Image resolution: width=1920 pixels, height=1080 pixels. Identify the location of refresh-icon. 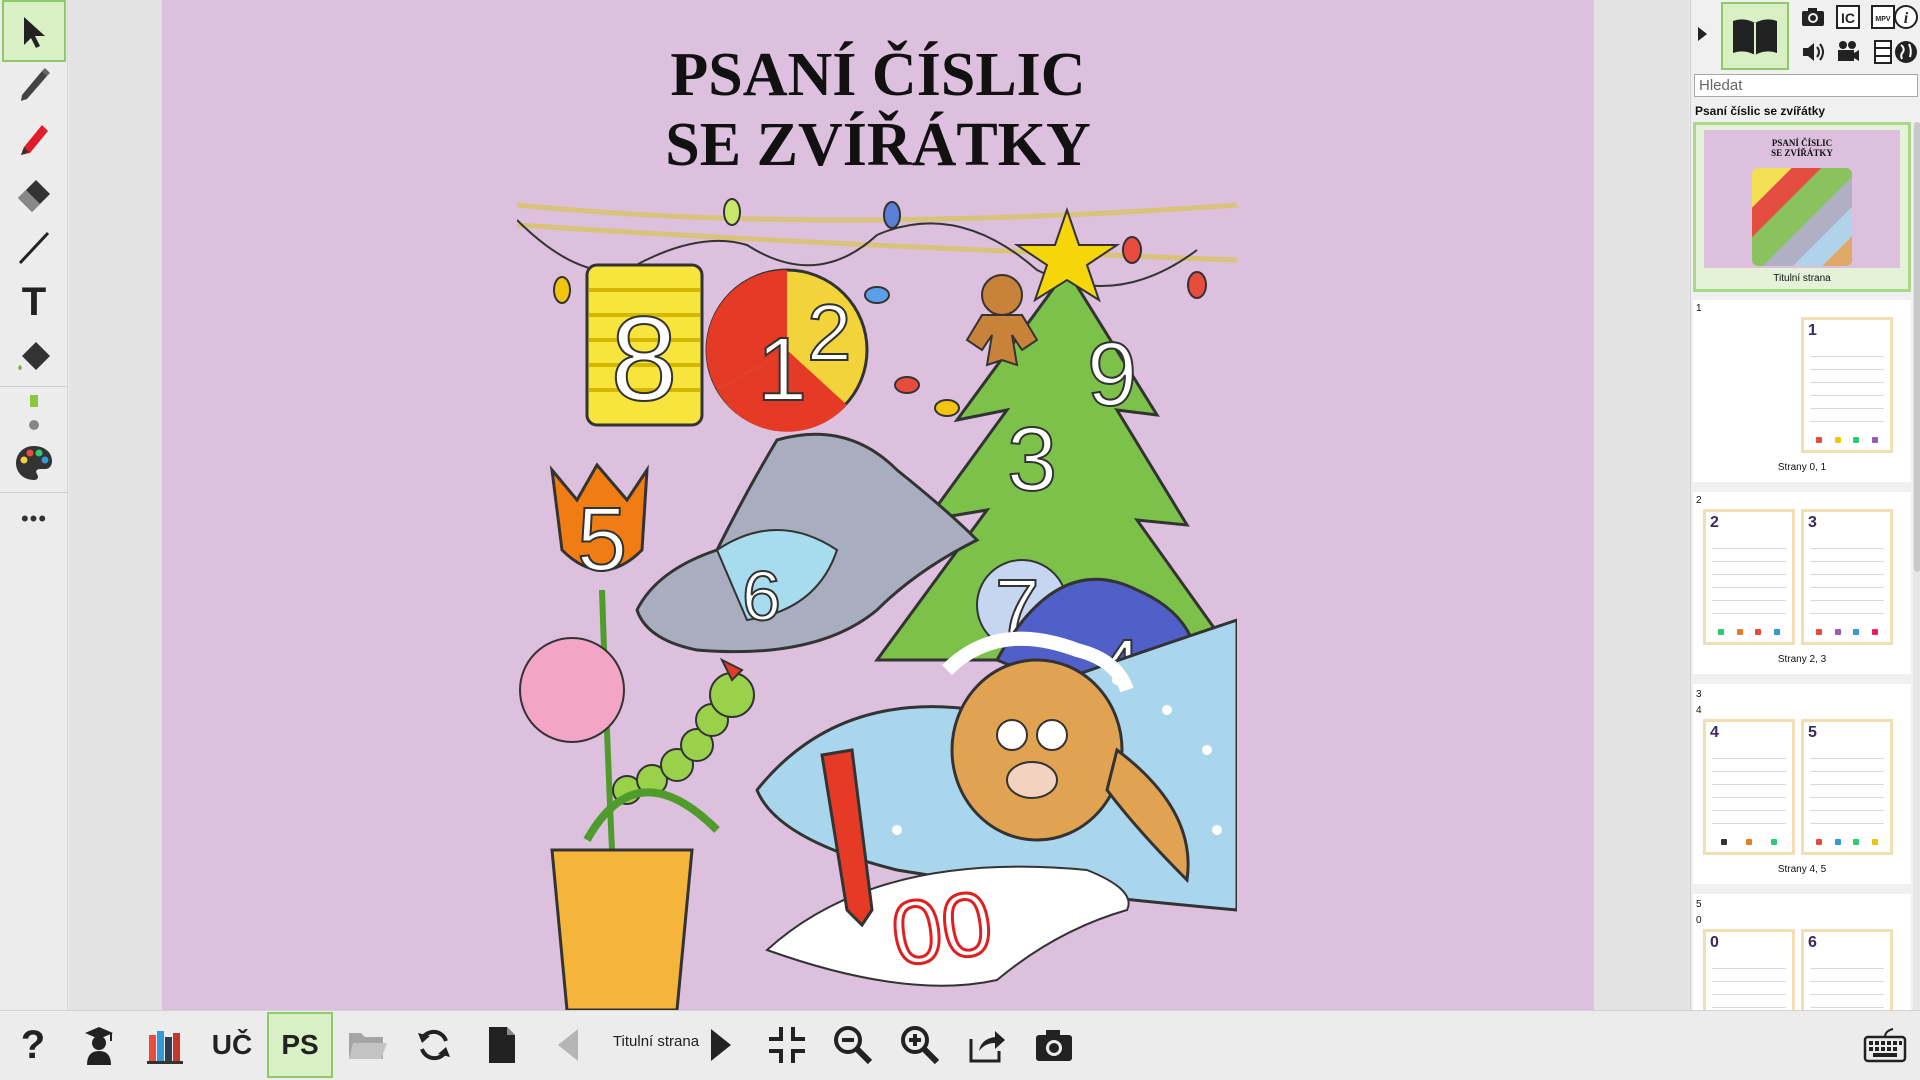
(434, 1045).